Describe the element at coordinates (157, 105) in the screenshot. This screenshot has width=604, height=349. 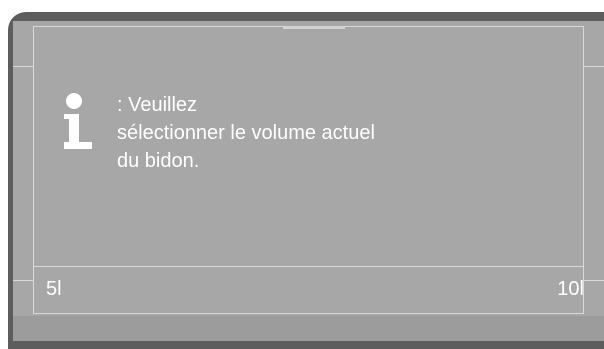
I see `message-line-1: : Veuillez` at that location.